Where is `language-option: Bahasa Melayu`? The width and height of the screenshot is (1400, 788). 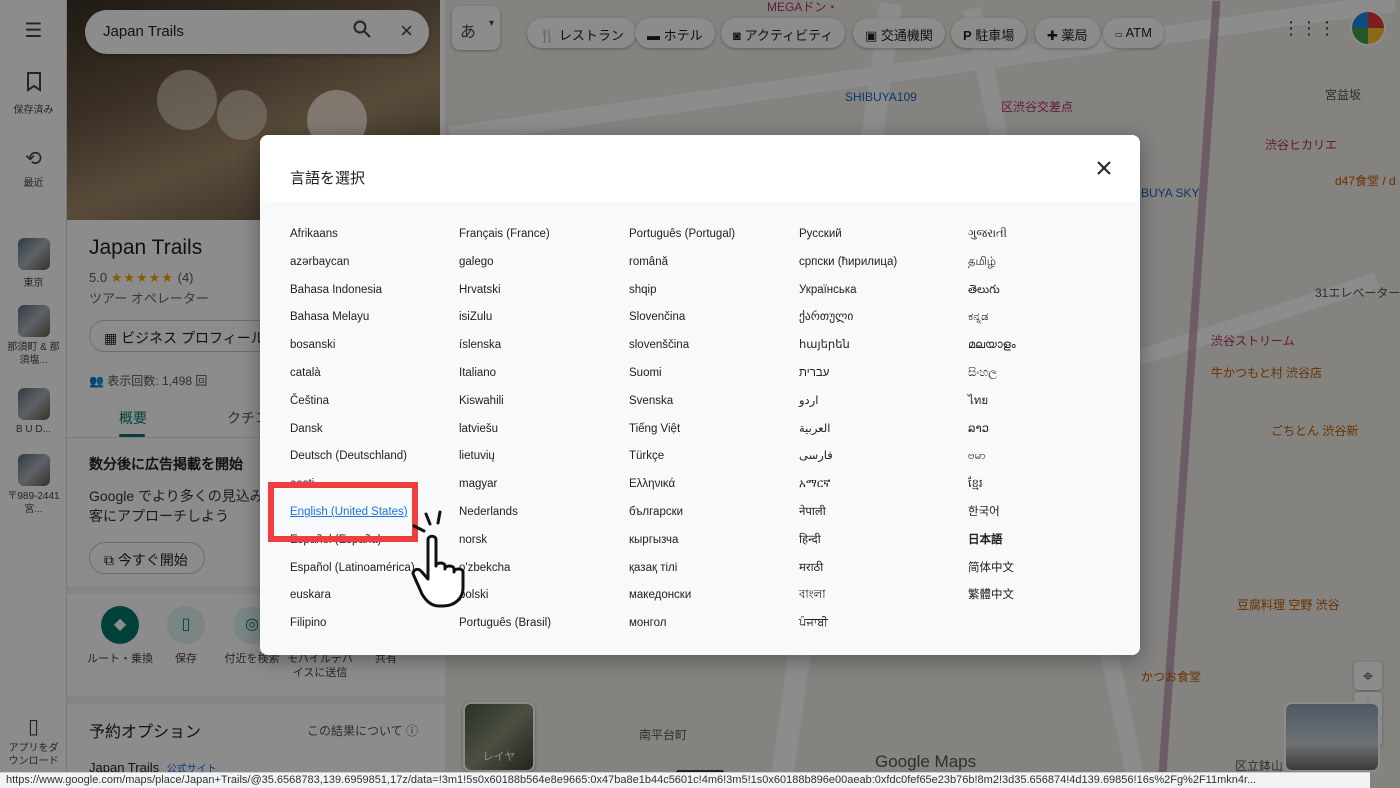
language-option: Bahasa Melayu is located at coordinates (372, 324).